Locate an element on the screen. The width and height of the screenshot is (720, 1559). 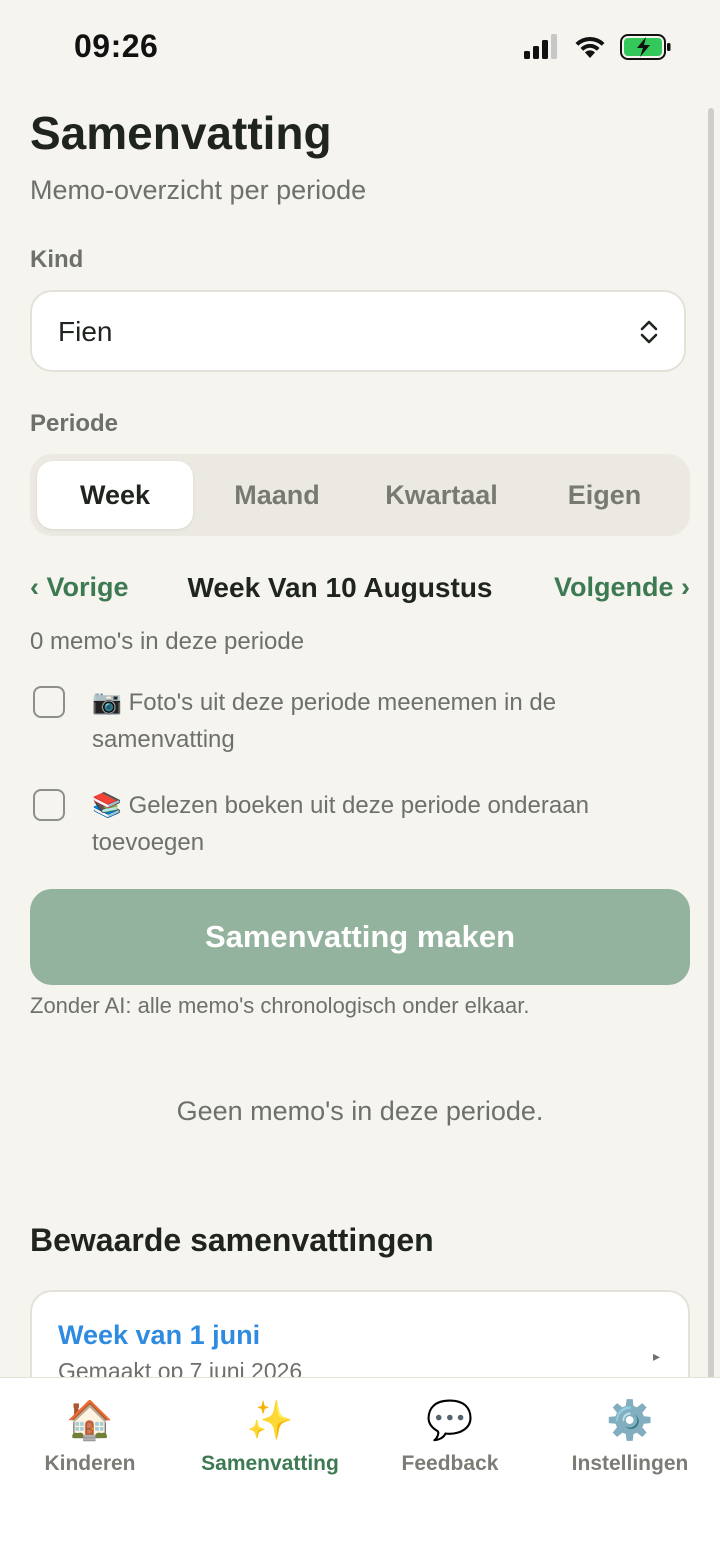
segment-maand: Maand is located at coordinates (277, 495).